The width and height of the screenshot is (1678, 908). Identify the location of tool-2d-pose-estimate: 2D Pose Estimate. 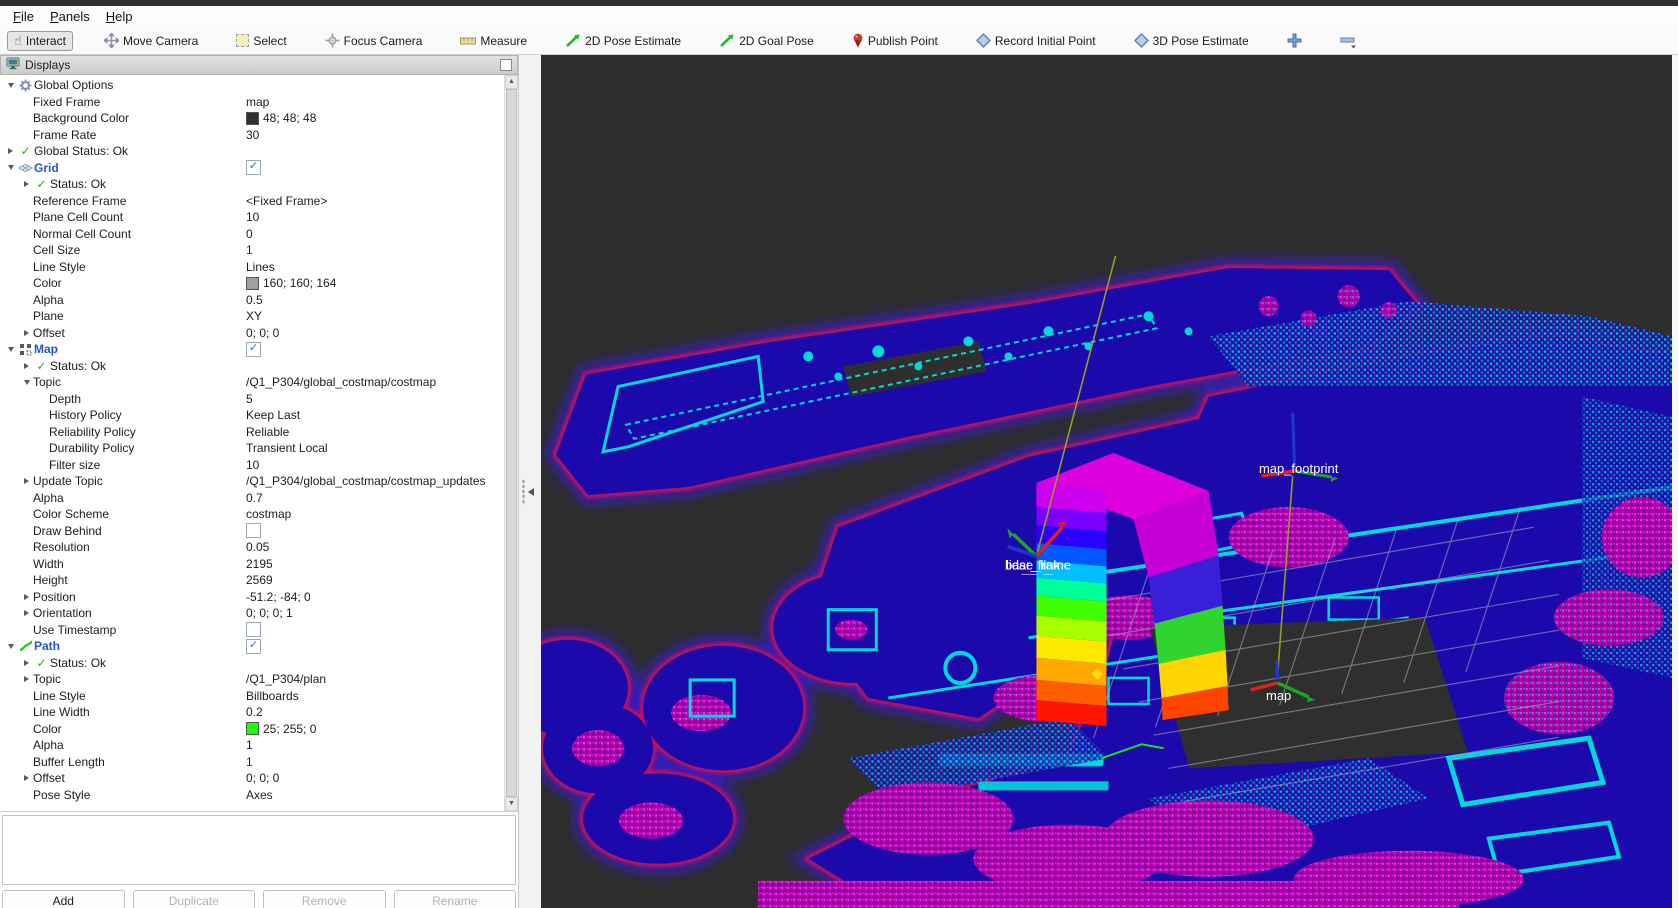
(623, 41).